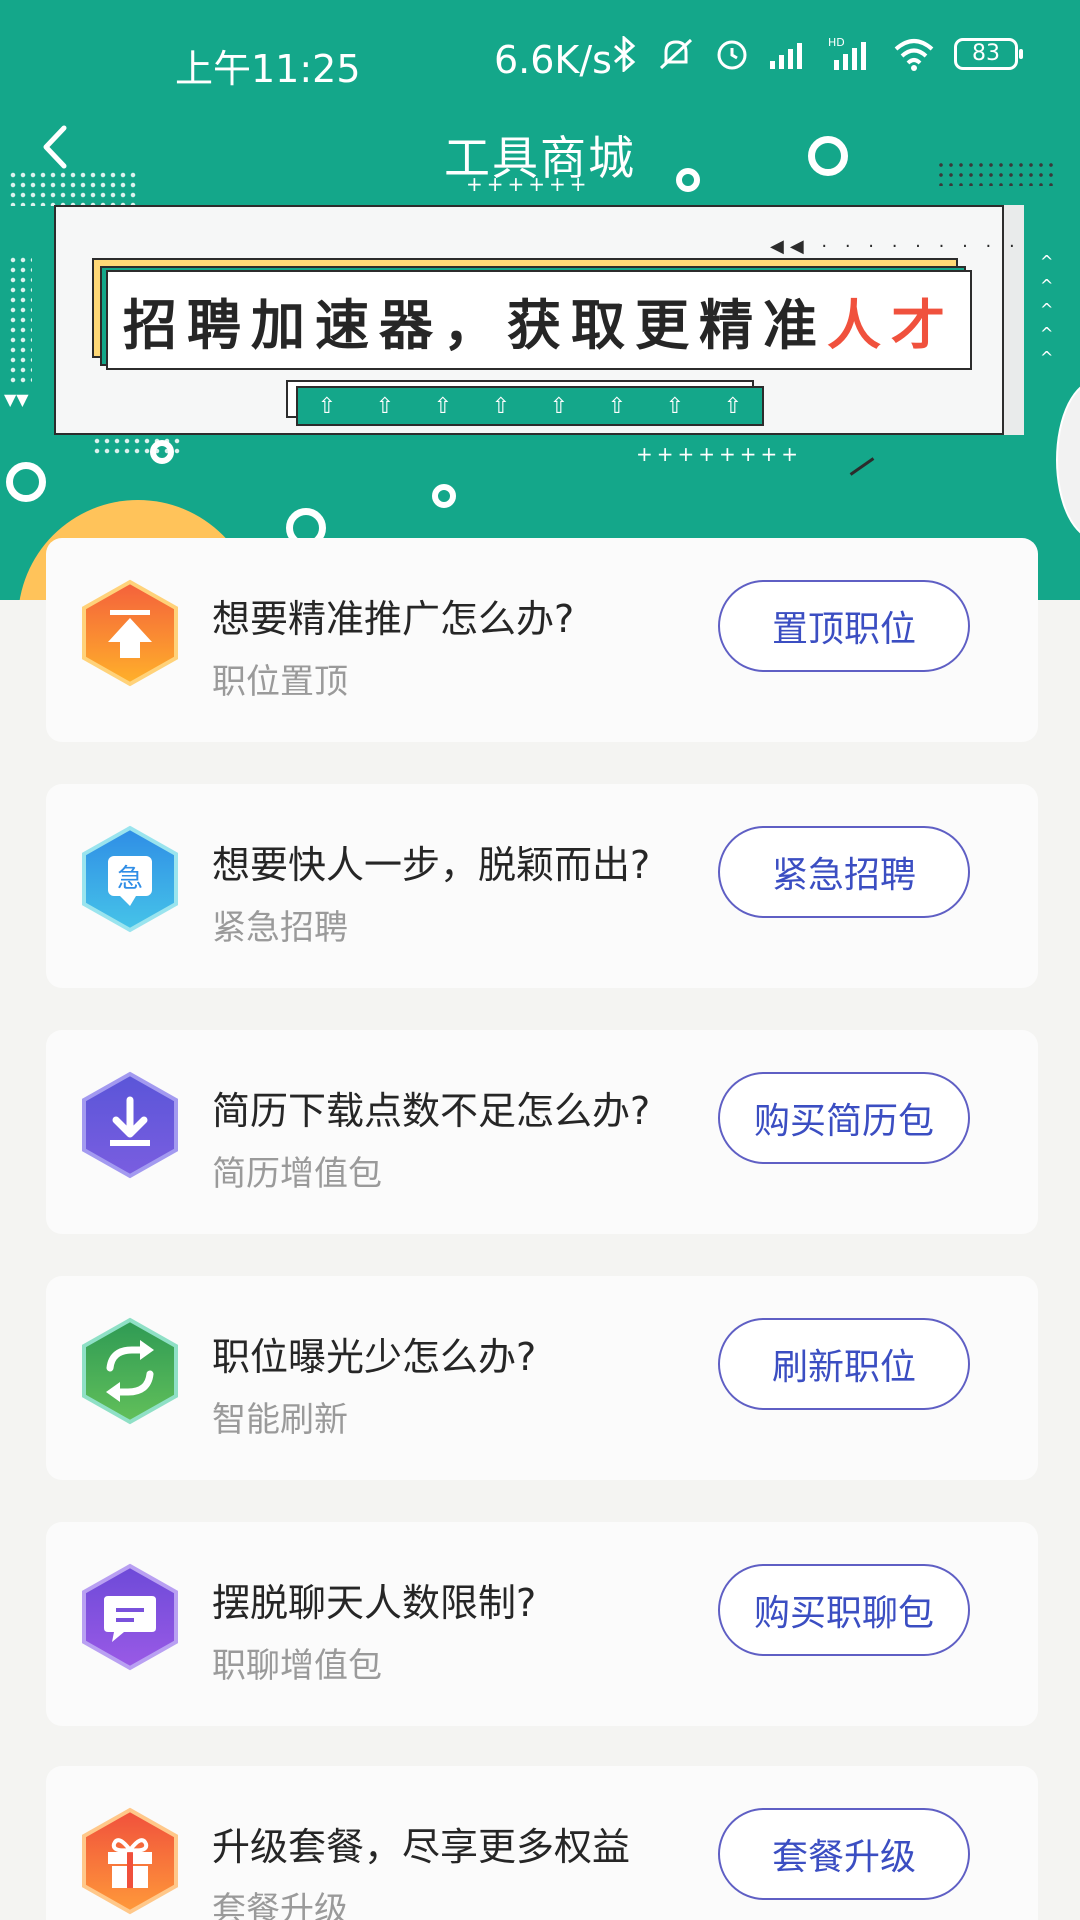  Describe the element at coordinates (374, 1357) in the screenshot. I see `card-title: 职位曝光少怎么办?` at that location.